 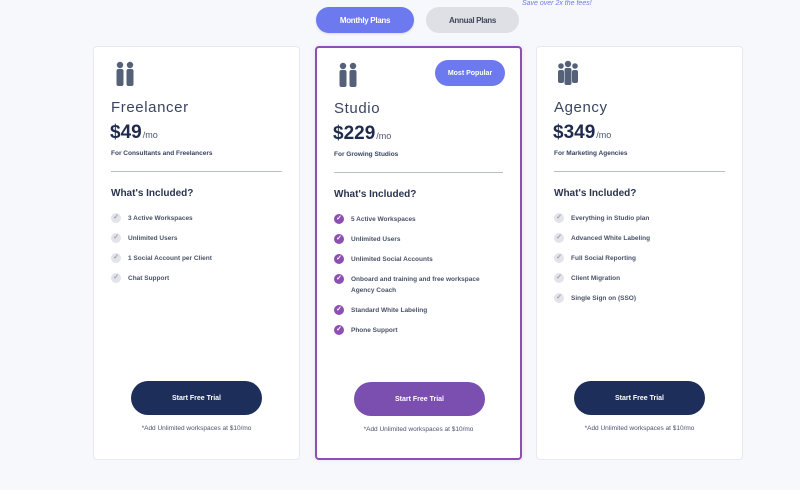 I want to click on plan-name: Studio, so click(x=357, y=108).